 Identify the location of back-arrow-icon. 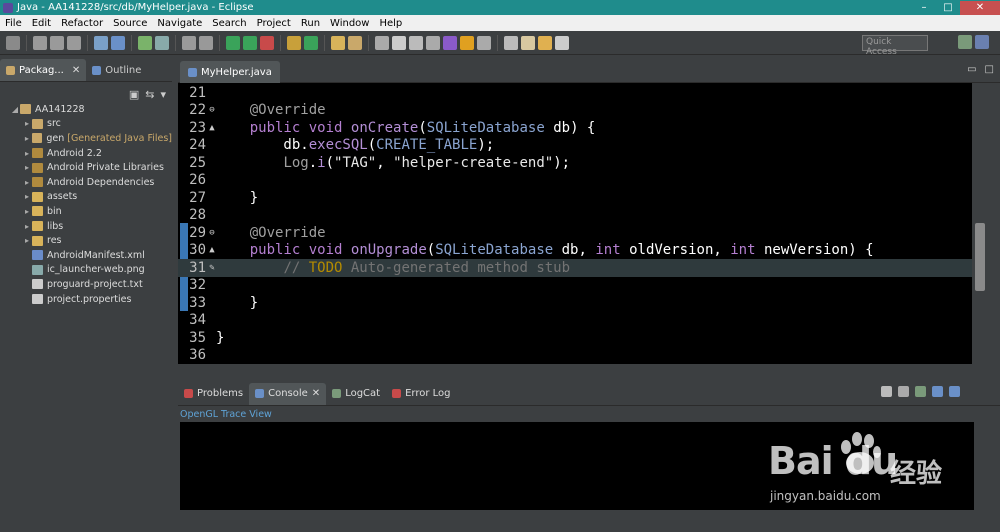
(545, 42).